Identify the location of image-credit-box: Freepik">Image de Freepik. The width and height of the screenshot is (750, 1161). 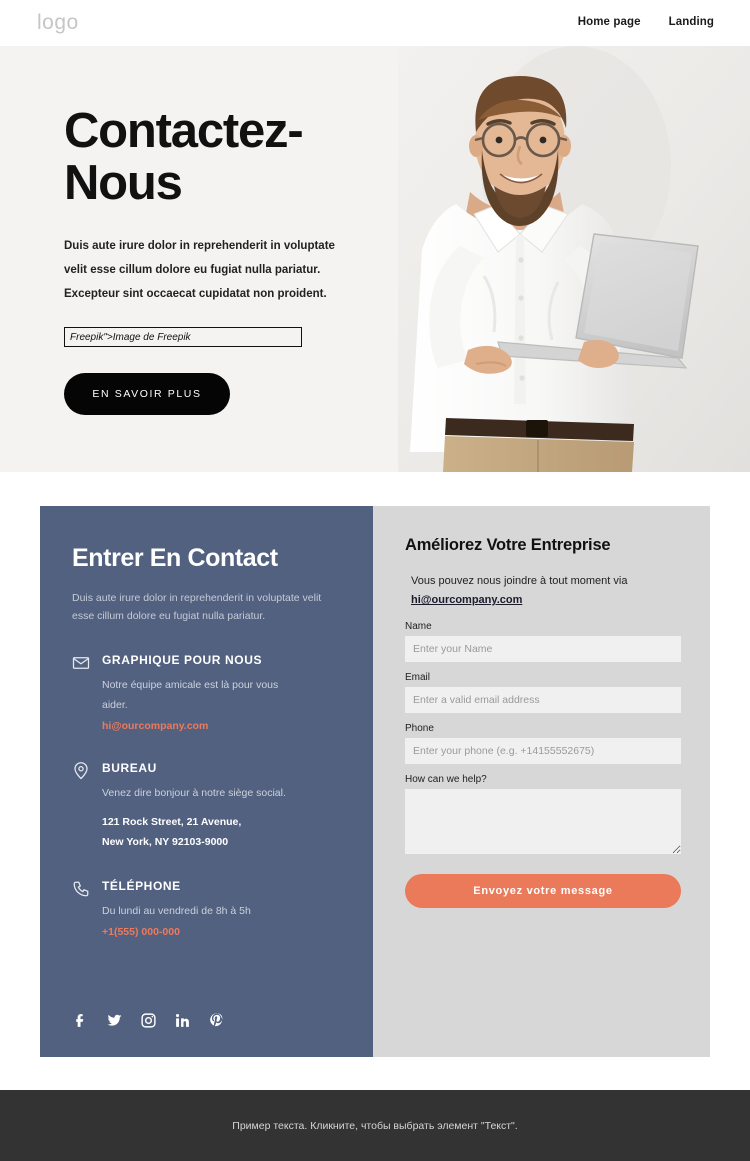
(183, 337).